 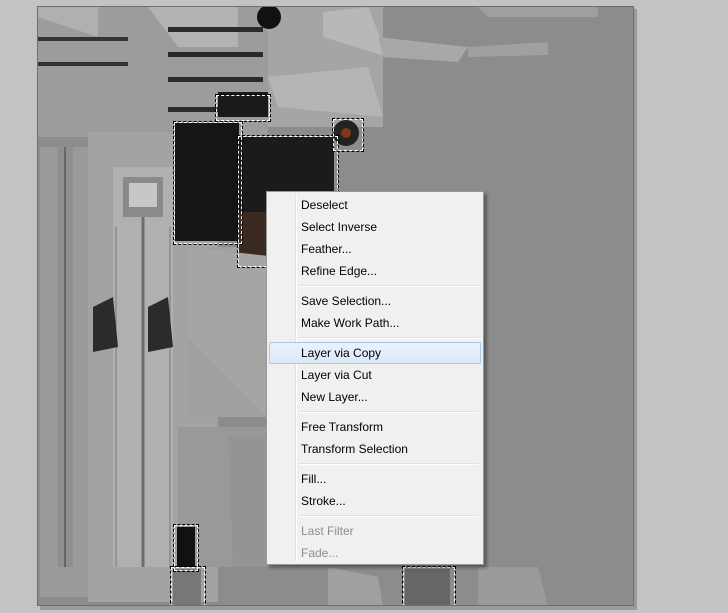 I want to click on menu-item-transform-selection: Transform Selection, so click(x=375, y=449).